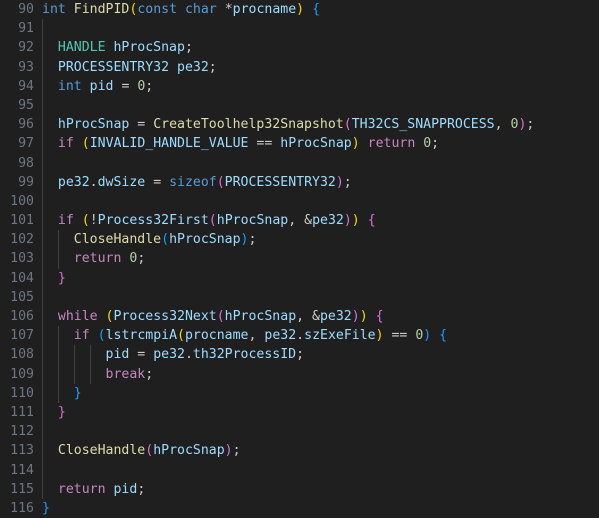  What do you see at coordinates (299, 451) in the screenshot?
I see `code-line: 113 CloseHandle(hProcSnap);` at bounding box center [299, 451].